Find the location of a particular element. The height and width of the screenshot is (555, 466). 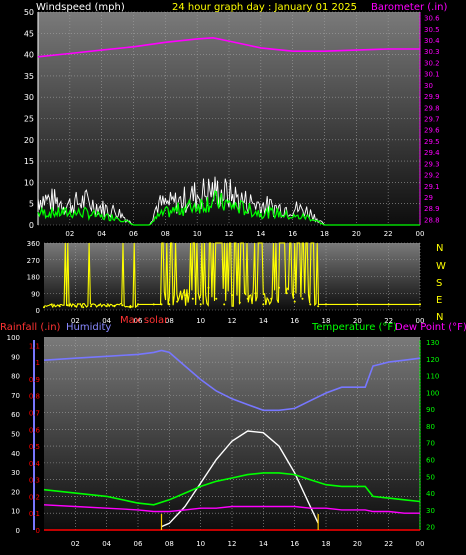

barometer-tick-label: 29.7 is located at coordinates (432, 120).